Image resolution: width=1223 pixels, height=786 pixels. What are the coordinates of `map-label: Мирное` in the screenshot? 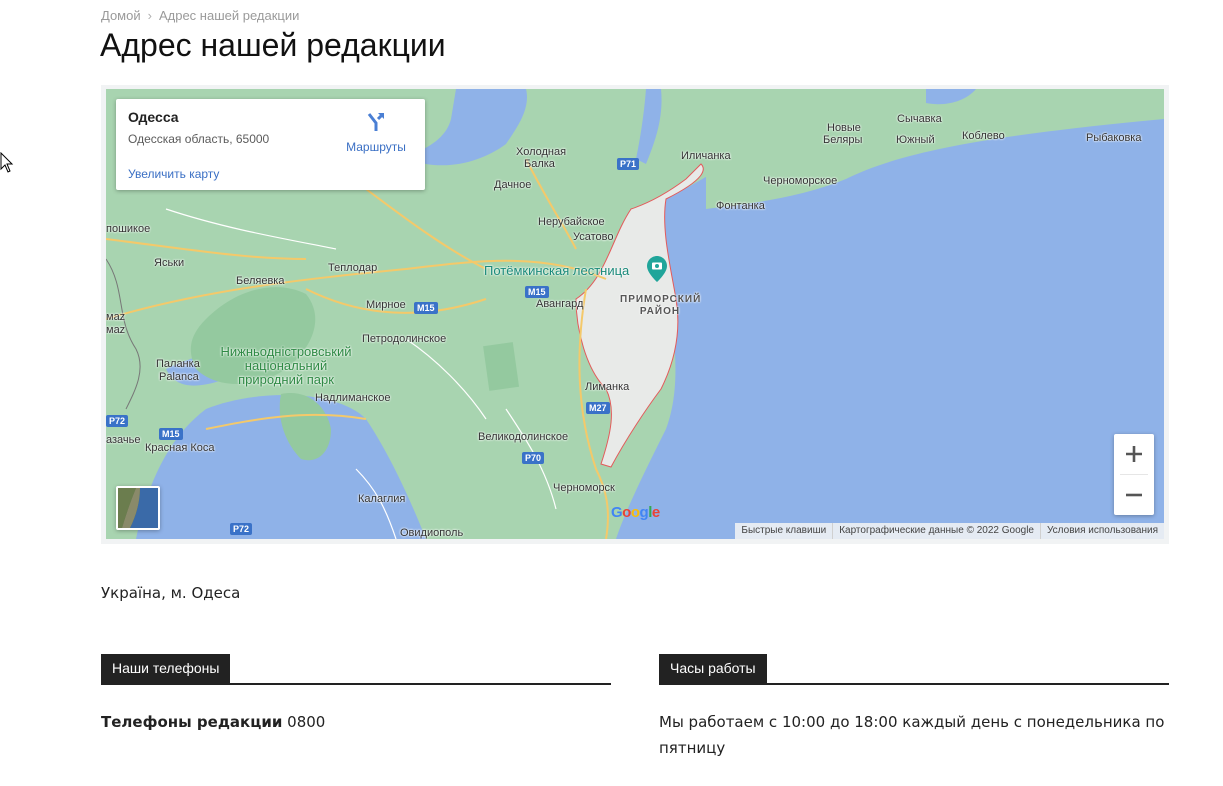 It's located at (386, 305).